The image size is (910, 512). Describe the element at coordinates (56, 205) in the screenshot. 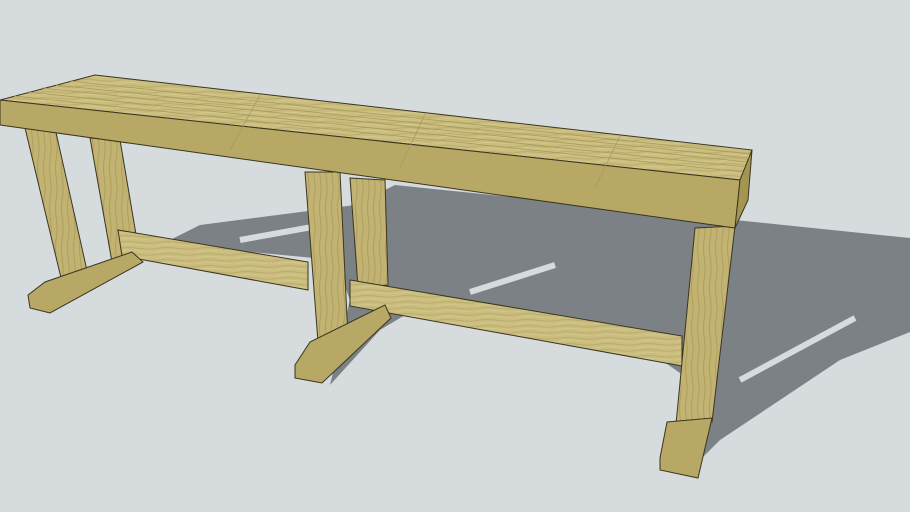

I see `left-front-post` at that location.